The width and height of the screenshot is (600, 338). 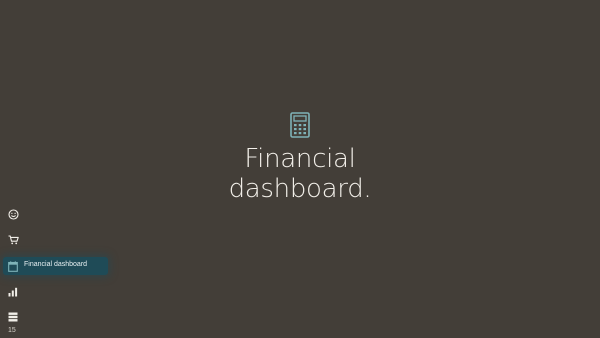 I want to click on smiley-icon, so click(x=13, y=214).